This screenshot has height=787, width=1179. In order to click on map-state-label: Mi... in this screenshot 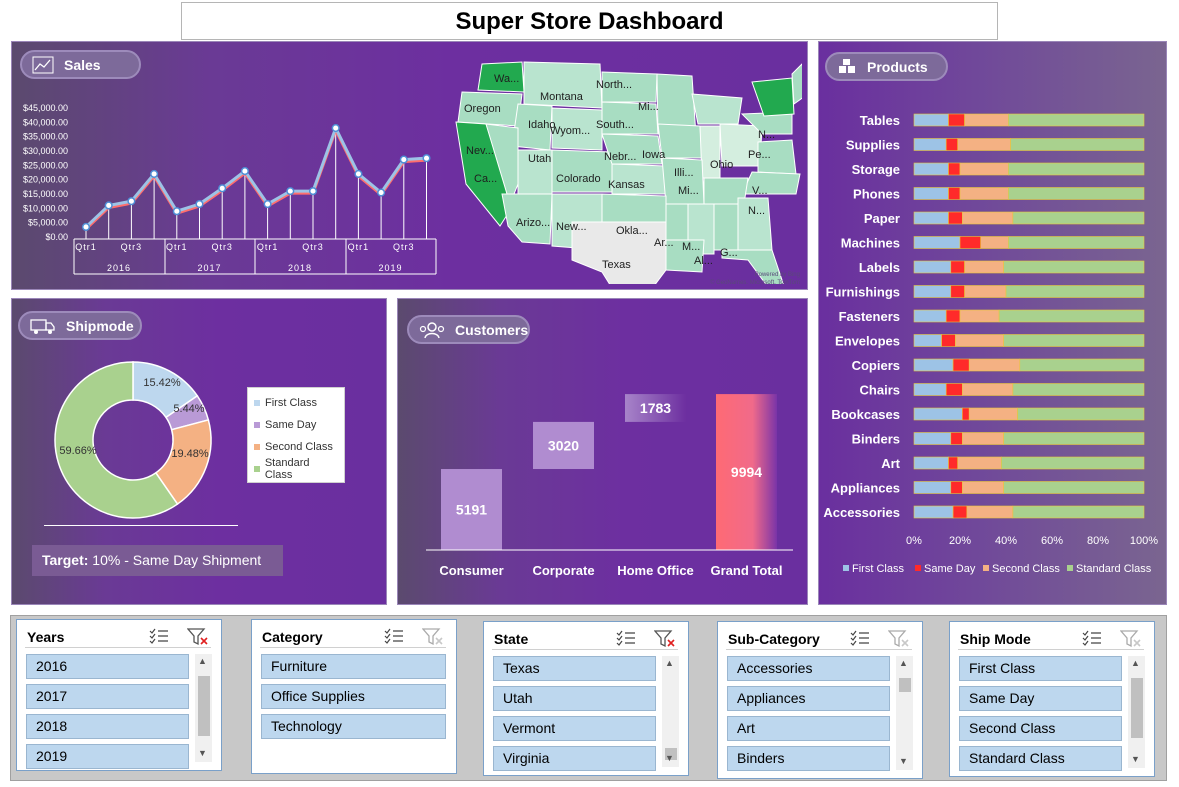, I will do `click(688, 191)`.